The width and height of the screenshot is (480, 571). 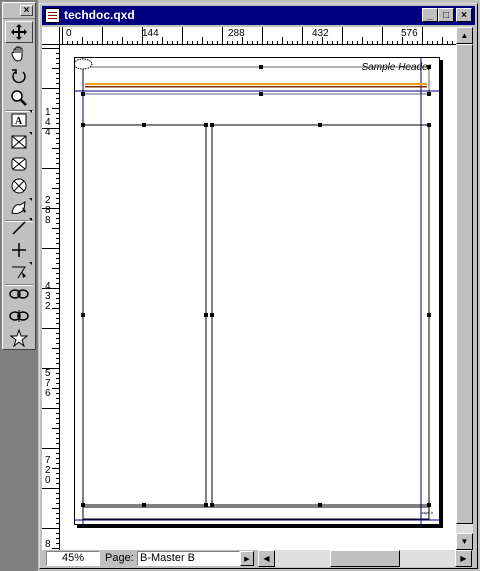 I want to click on left-arrow-icon: ◀, so click(x=266, y=558).